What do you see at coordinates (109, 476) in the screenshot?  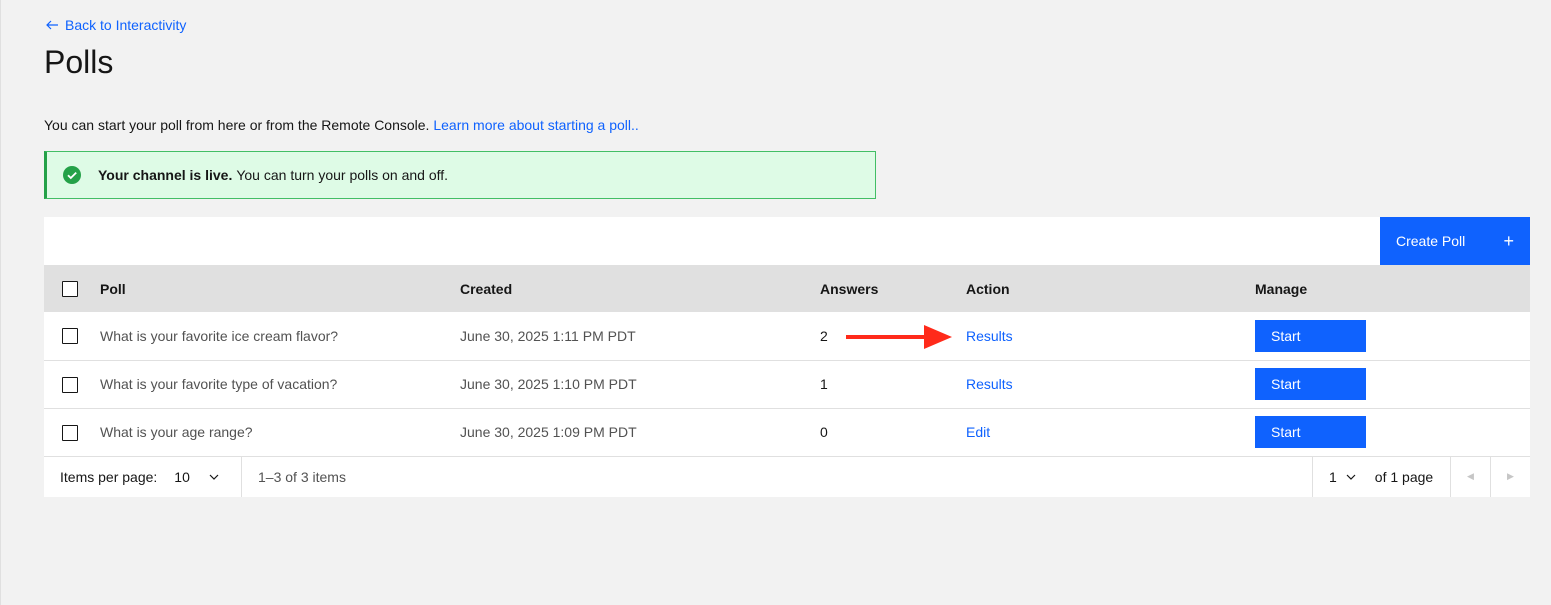 I see `items-per-page-label: Items per page:` at bounding box center [109, 476].